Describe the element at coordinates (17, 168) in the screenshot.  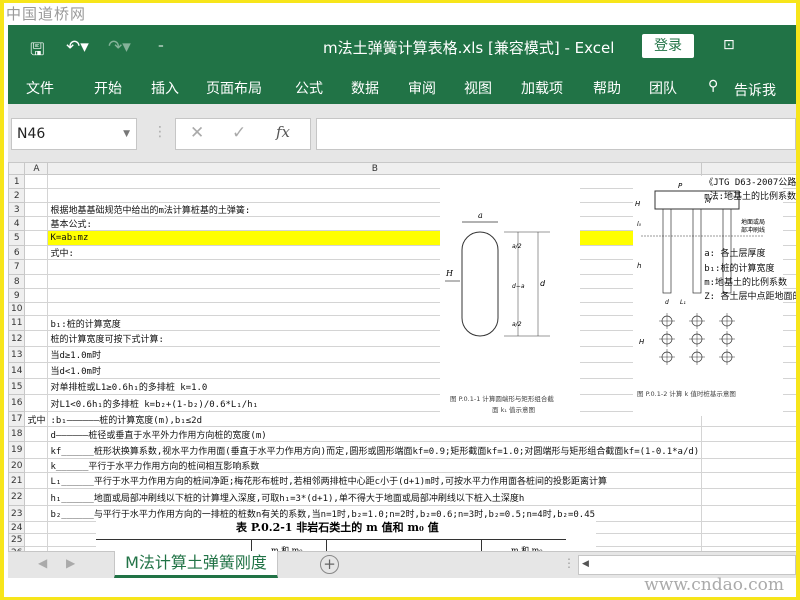
I see `select-all-corner` at that location.